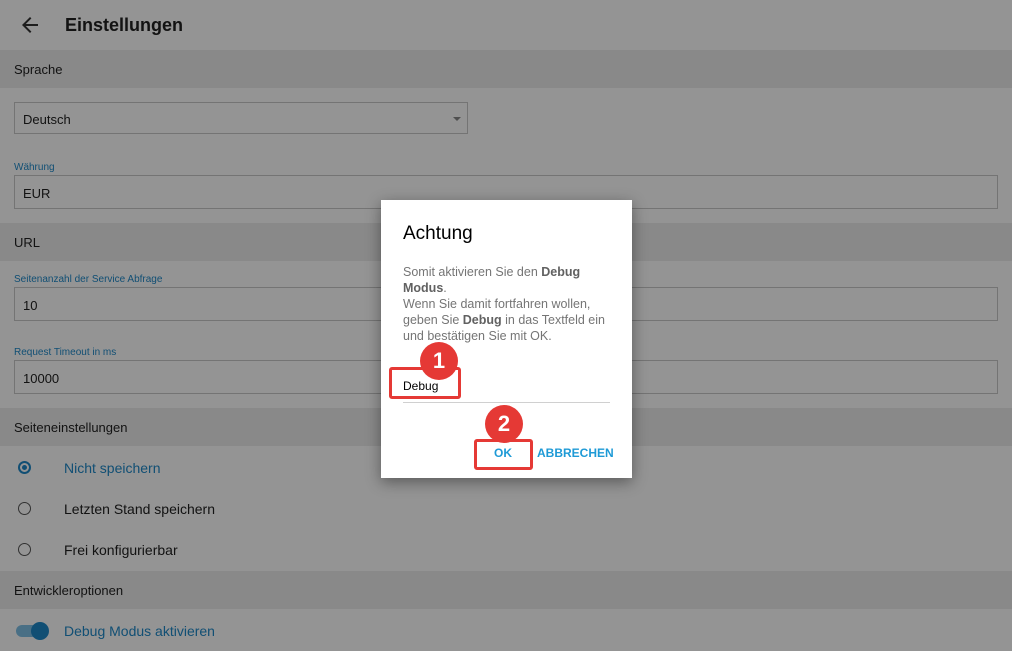 This screenshot has height=651, width=1012. Describe the element at coordinates (503, 453) in the screenshot. I see `ok-button: OK` at that location.